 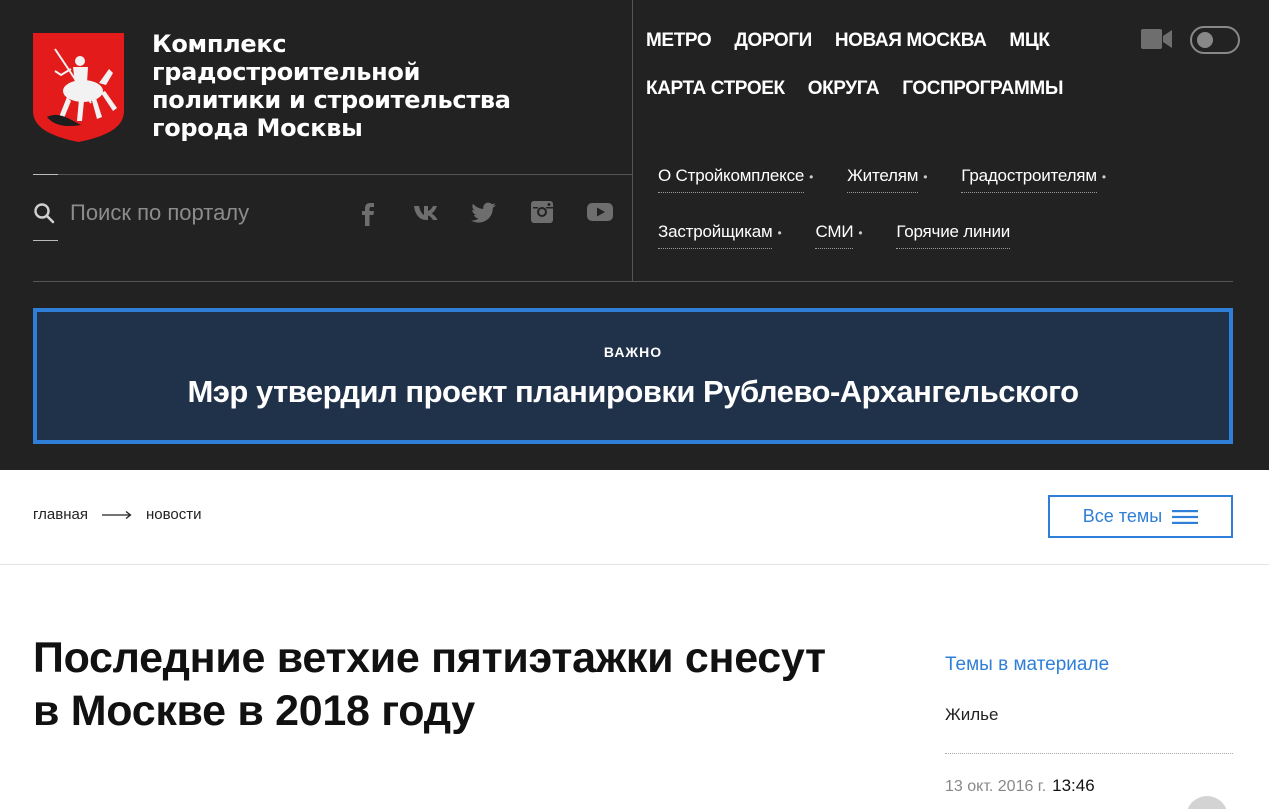 I want to click on primary-nav: КАРТА СТРОЕК ОКРУГА ГОСПРОГРАММЫ, so click(x=854, y=89).